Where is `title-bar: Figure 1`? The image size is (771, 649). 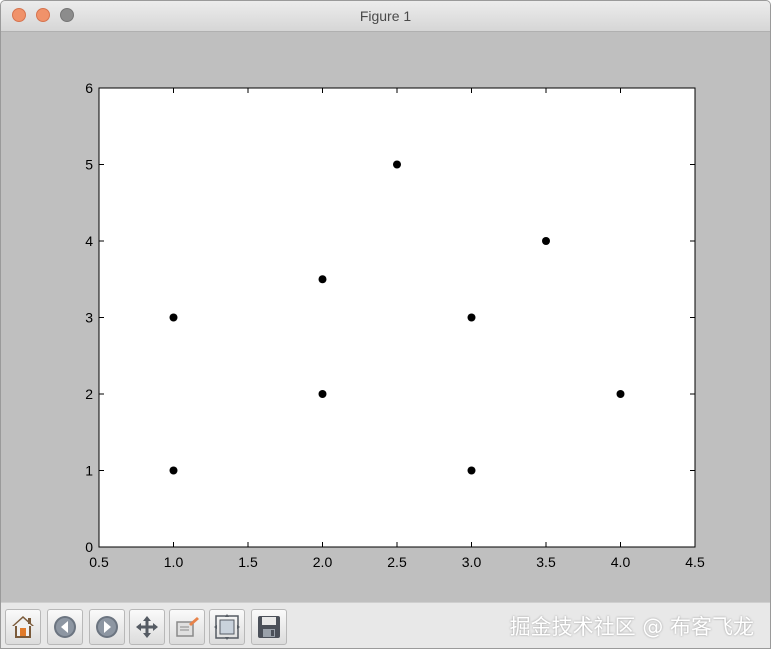
title-bar: Figure 1 is located at coordinates (385, 16).